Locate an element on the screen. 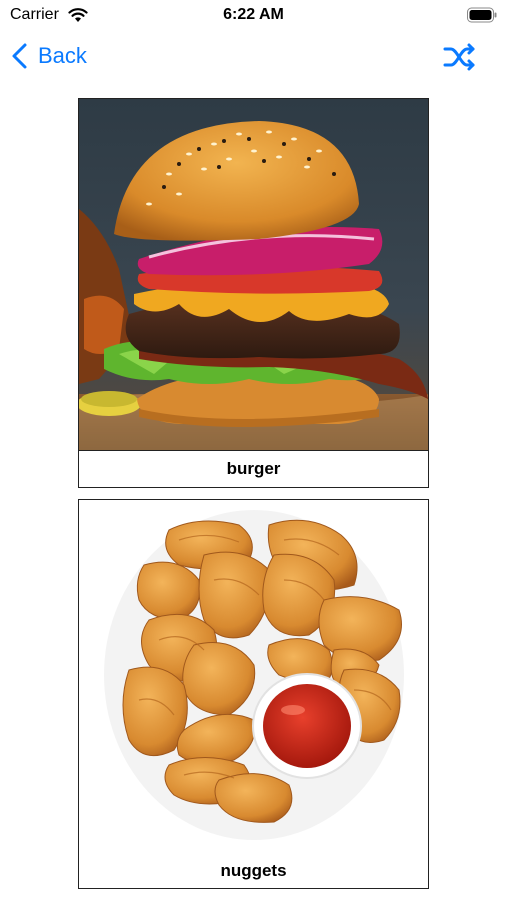 The width and height of the screenshot is (507, 900). back-label: Back is located at coordinates (62, 55).